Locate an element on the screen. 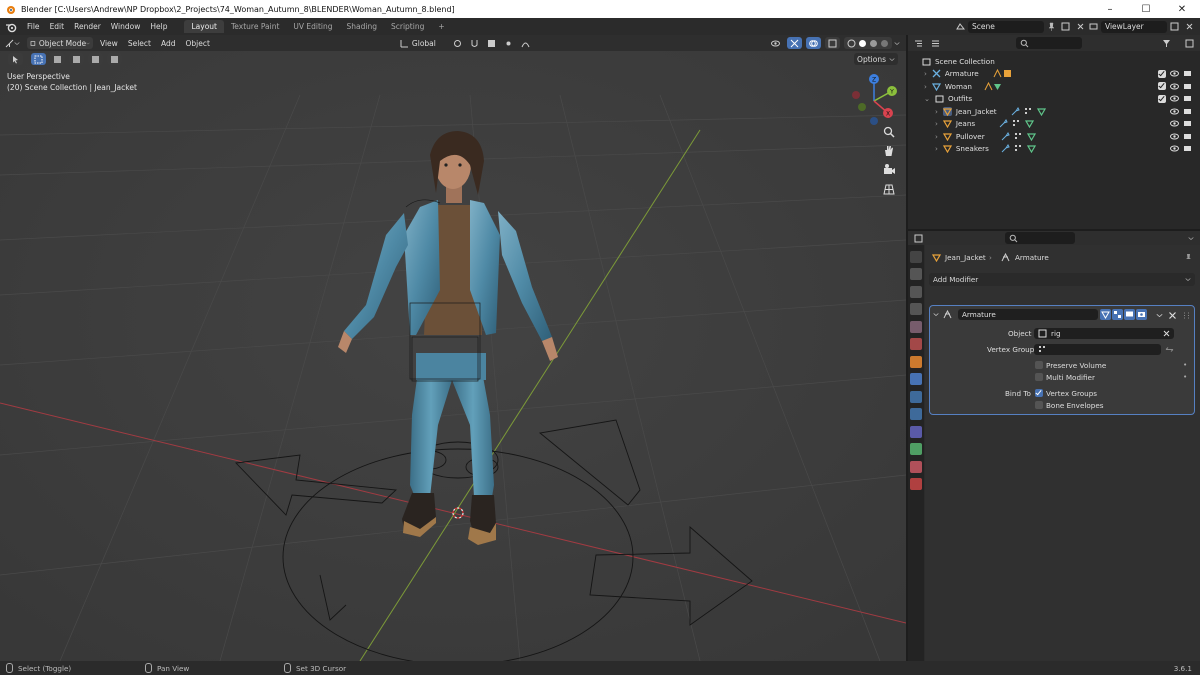  snap-icon is located at coordinates (474, 43).